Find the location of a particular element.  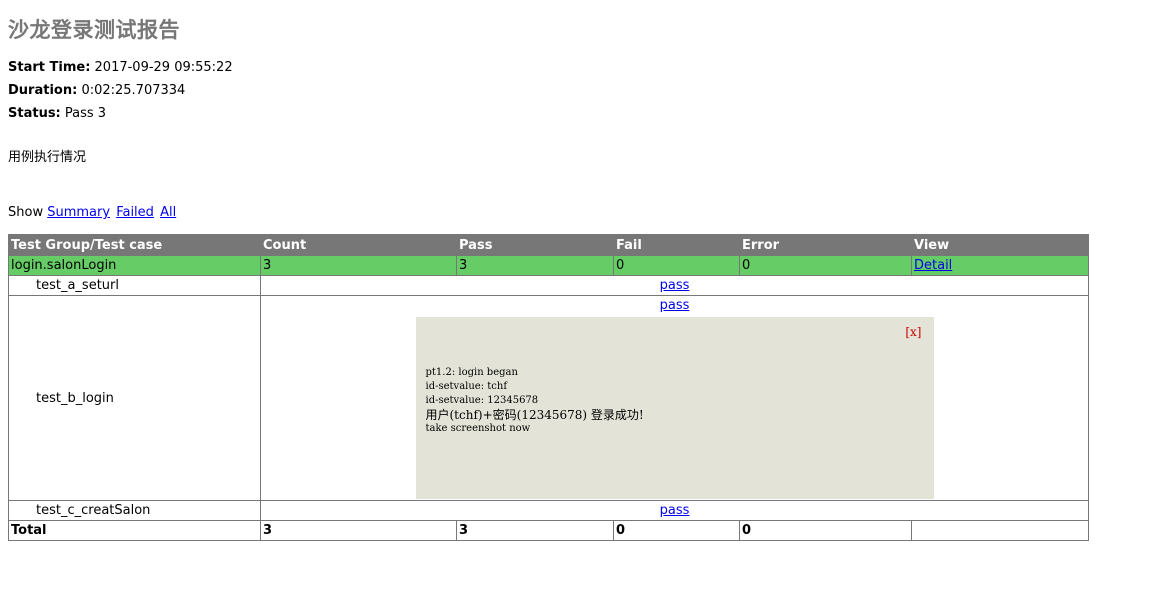

header-test-case: Test Group/Test case is located at coordinates (134, 245).